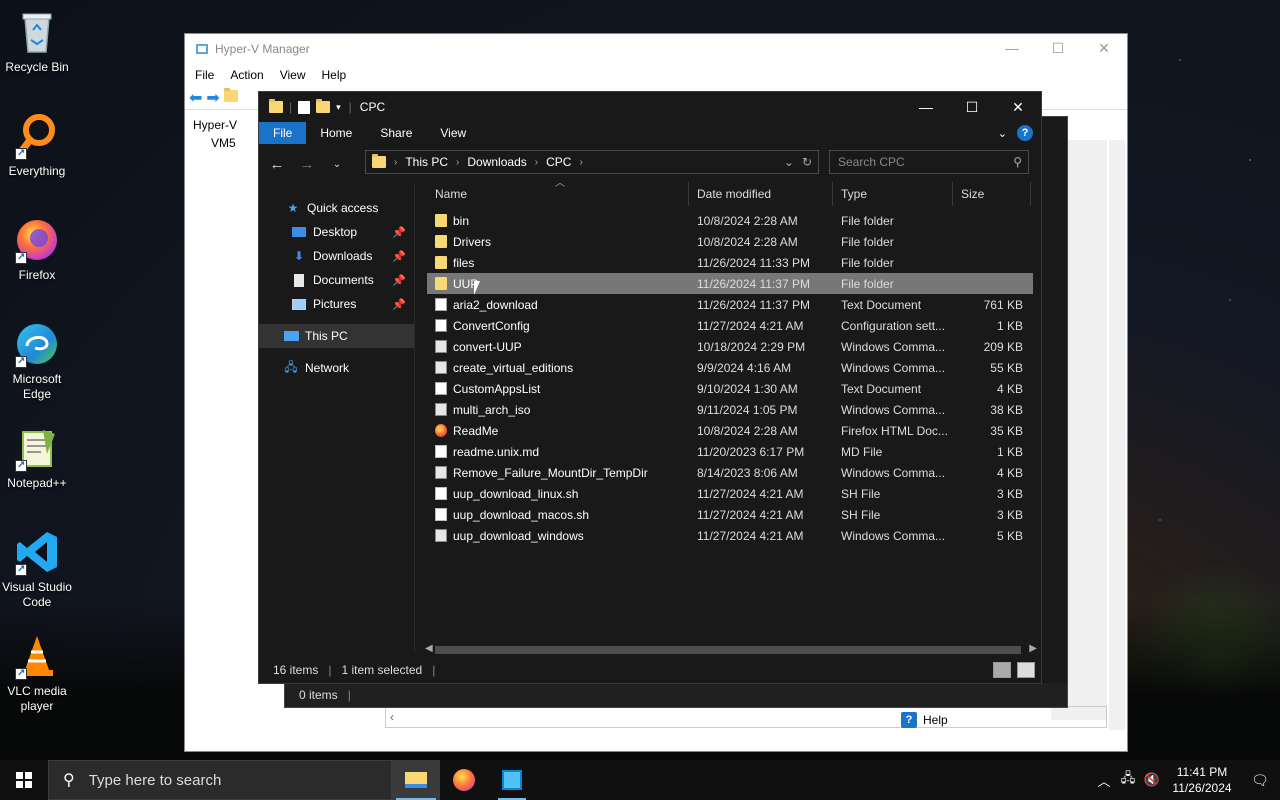 The image size is (1280, 800). What do you see at coordinates (761, 194) in the screenshot?
I see `column-date-modified: Date modified` at bounding box center [761, 194].